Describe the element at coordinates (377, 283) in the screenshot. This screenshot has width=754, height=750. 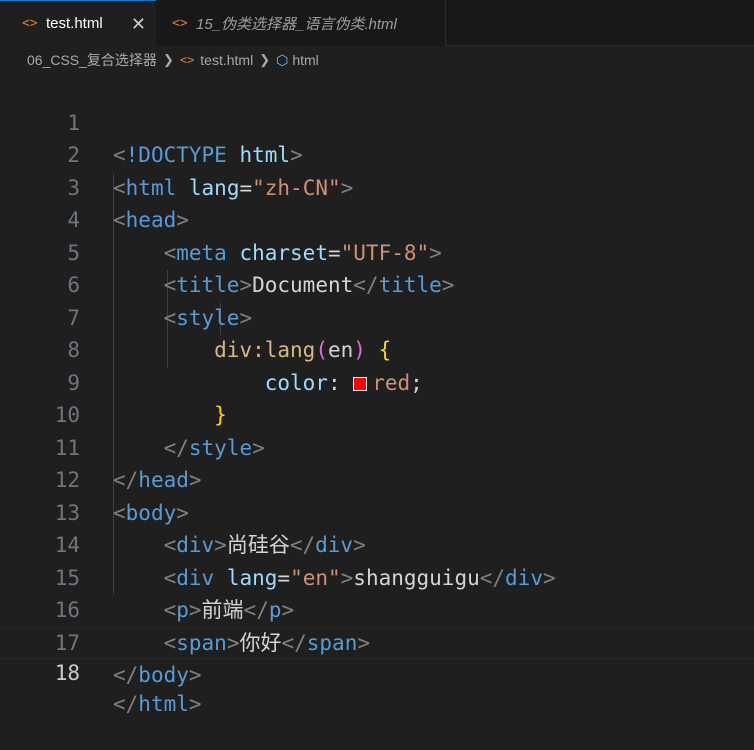
I see `code-line: 6 <style>` at that location.